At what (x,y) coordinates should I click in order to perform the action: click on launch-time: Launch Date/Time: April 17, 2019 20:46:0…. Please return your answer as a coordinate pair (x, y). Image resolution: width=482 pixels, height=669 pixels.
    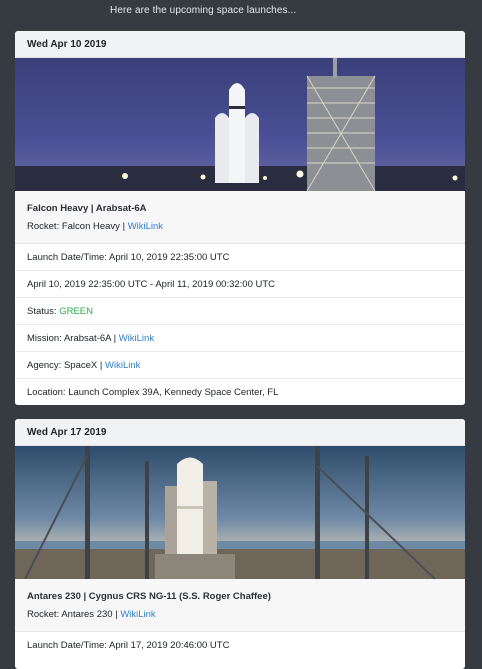
    Looking at the image, I should click on (240, 645).